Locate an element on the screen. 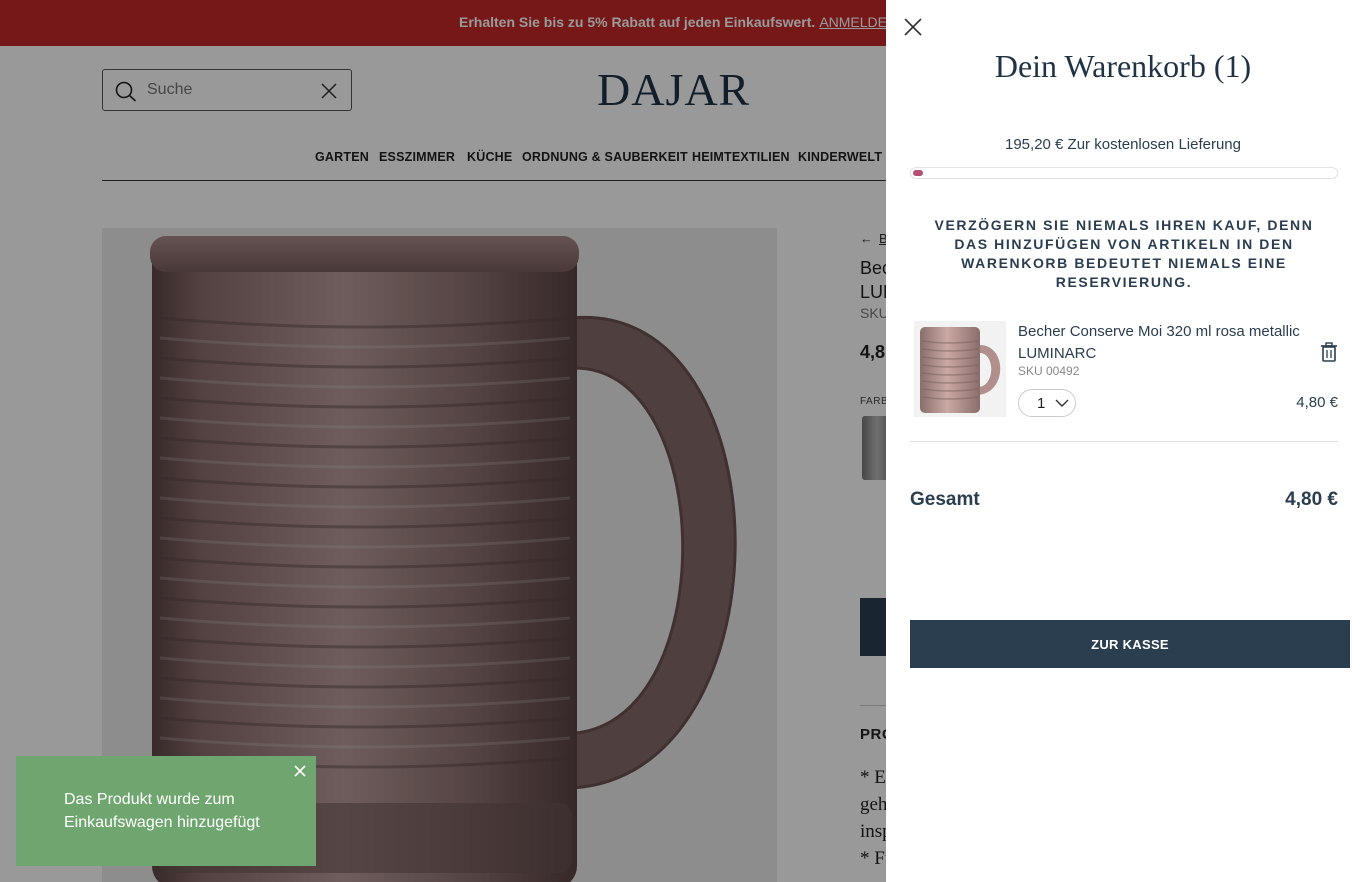 The width and height of the screenshot is (1360, 882). cart-item-sku: SKU 00492 is located at coordinates (1049, 371).